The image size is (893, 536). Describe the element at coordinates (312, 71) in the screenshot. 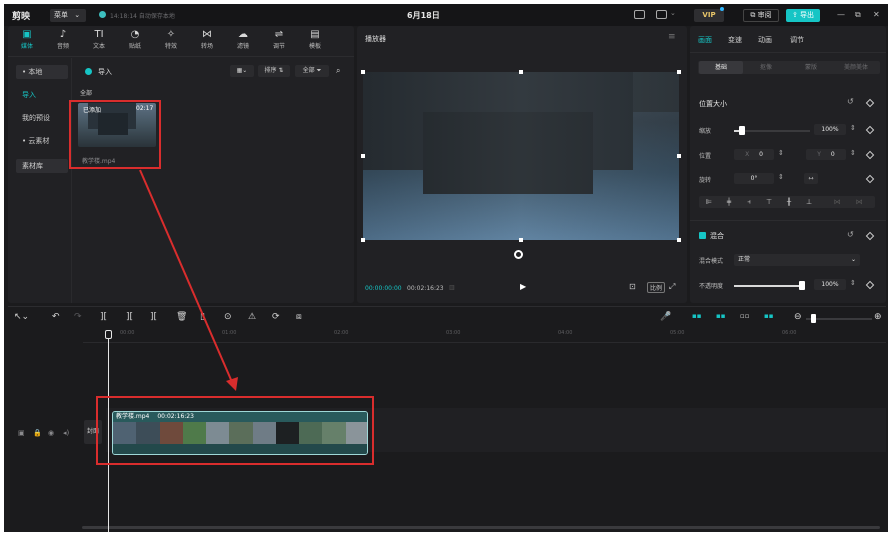

I see `filter-button: 全部 ⏷` at that location.